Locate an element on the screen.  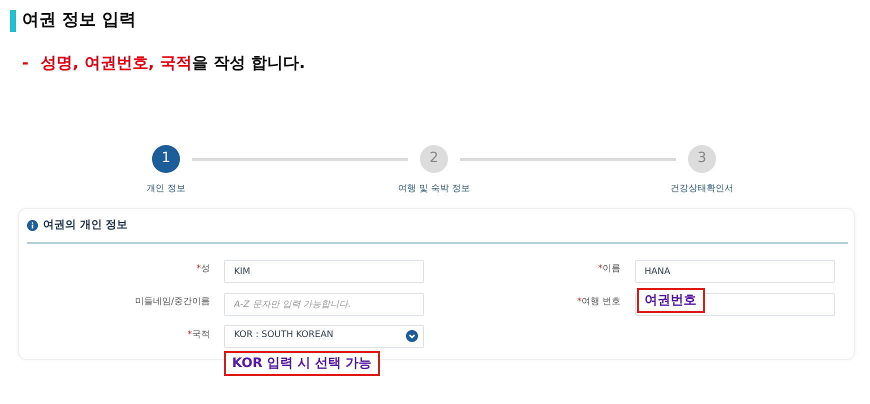
step-label: 개인 정보 is located at coordinates (166, 189).